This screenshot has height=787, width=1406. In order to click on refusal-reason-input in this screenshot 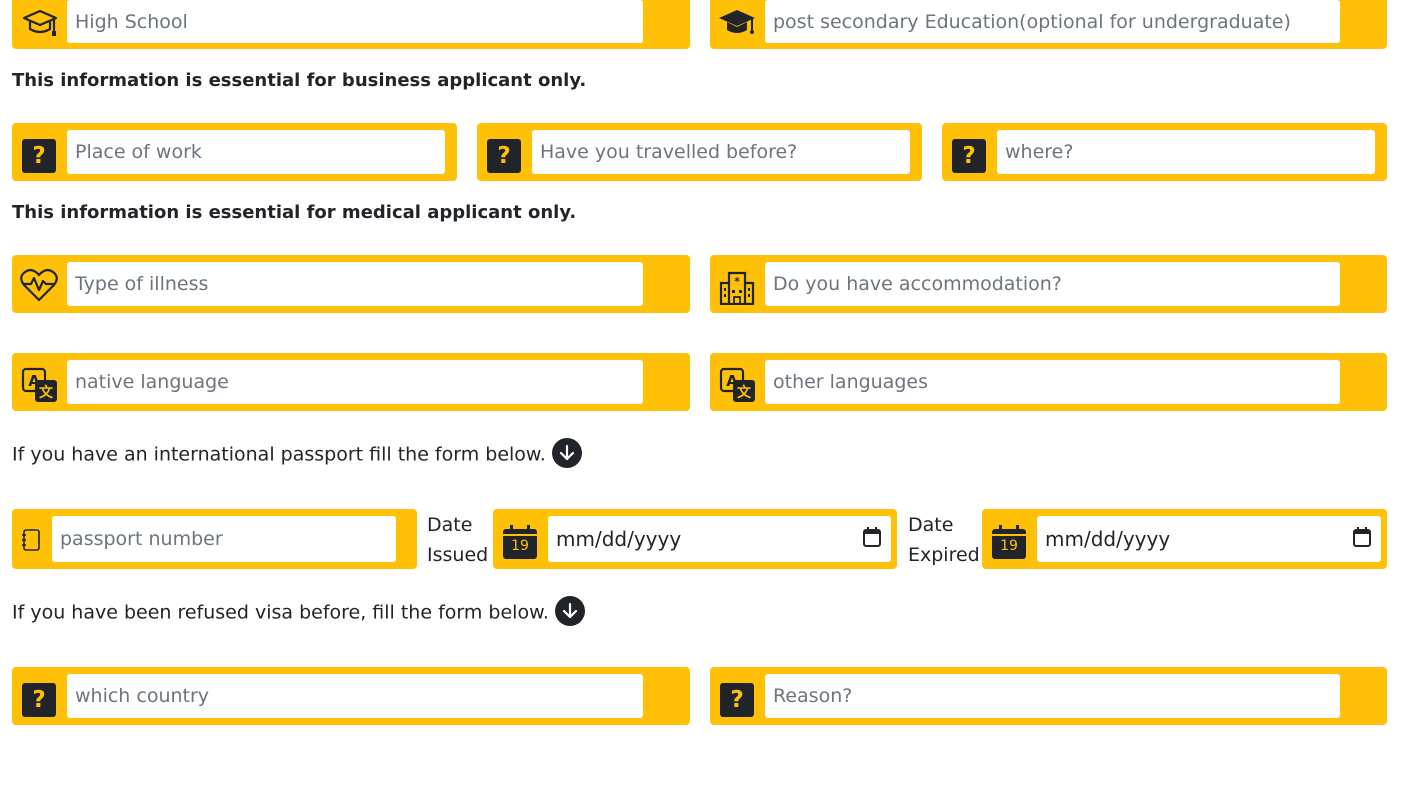, I will do `click(1052, 696)`.